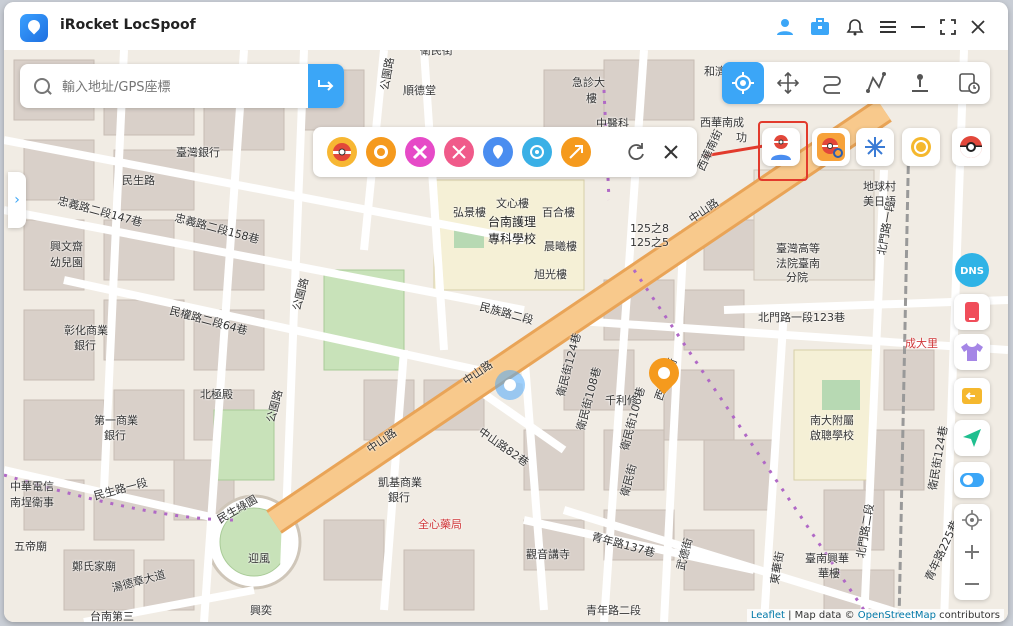 The width and height of the screenshot is (1013, 626). Describe the element at coordinates (621, 400) in the screenshot. I see `map-label: 千利修` at that location.